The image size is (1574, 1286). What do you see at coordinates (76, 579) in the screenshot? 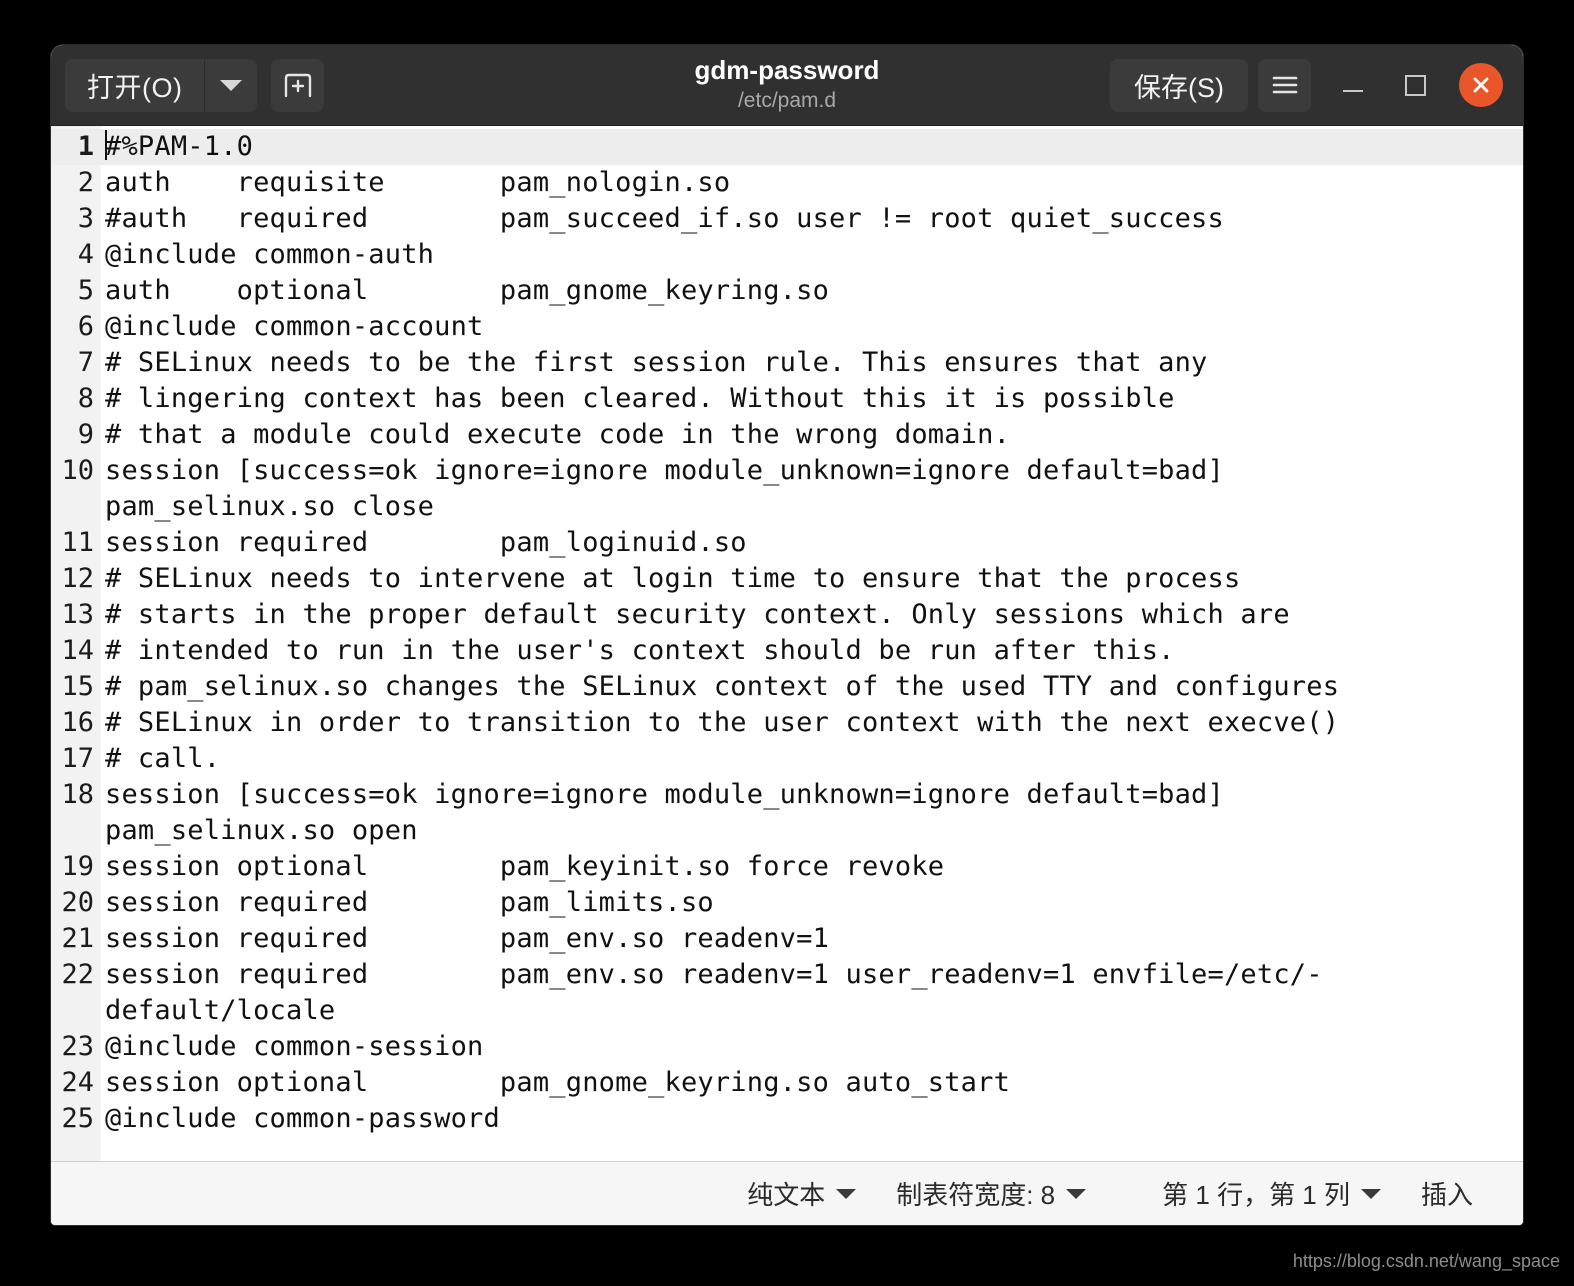
I see `line-number: 12` at bounding box center [76, 579].